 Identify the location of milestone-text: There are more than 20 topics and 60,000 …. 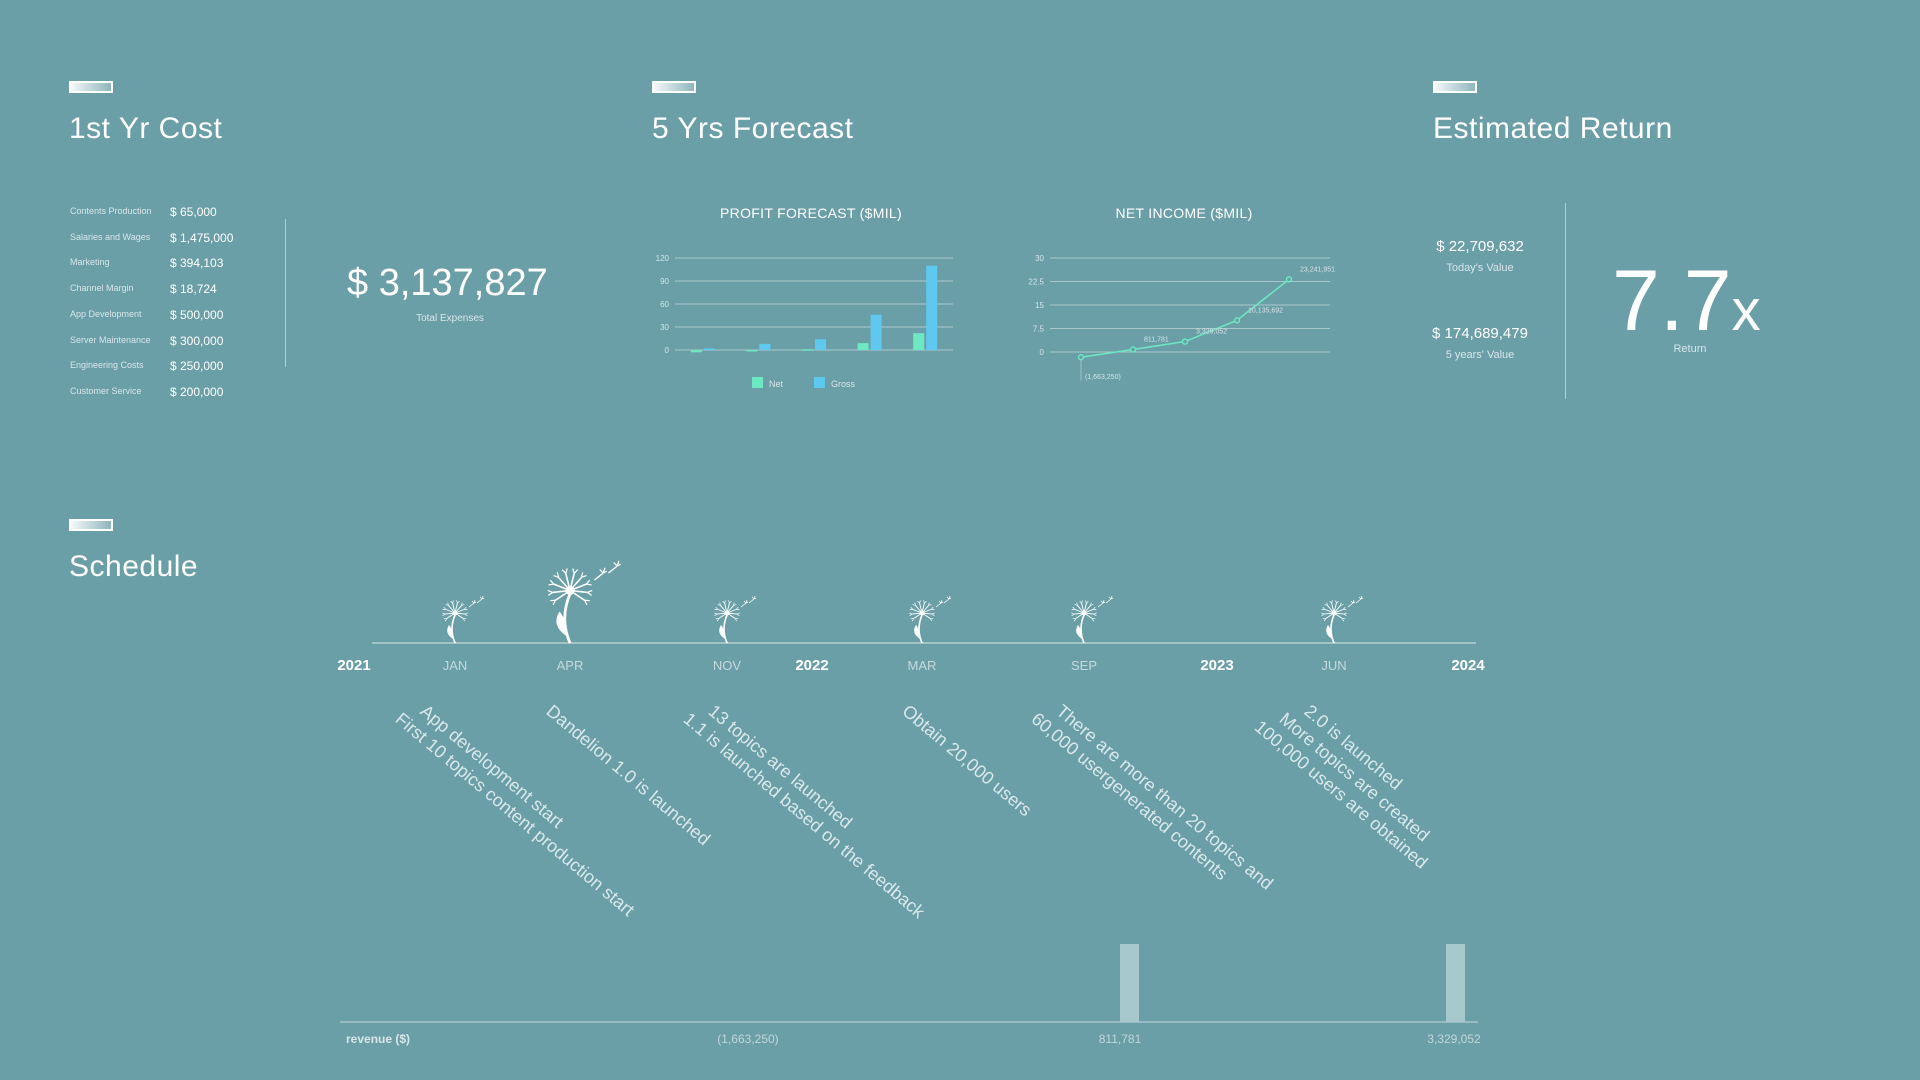
(1153, 805).